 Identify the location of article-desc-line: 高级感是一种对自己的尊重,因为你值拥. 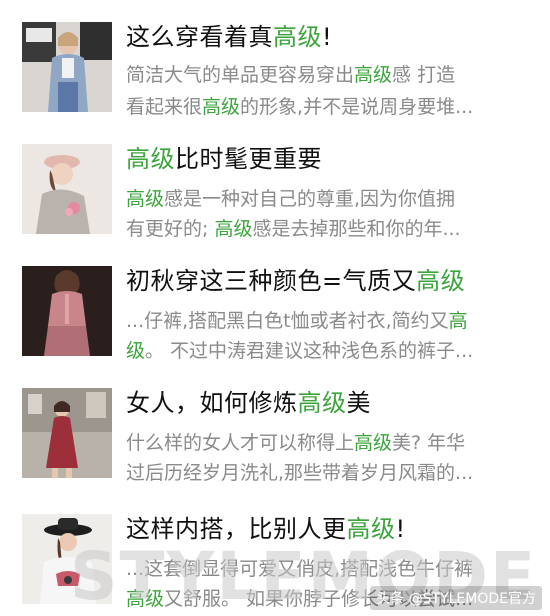
(328, 199).